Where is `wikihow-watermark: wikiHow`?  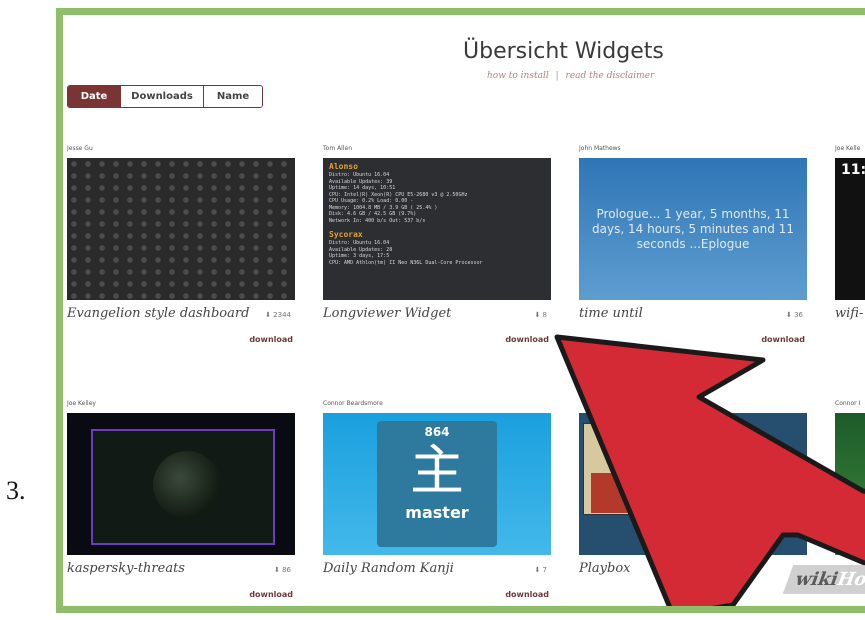
wikihow-watermark: wikiHow is located at coordinates (823, 579).